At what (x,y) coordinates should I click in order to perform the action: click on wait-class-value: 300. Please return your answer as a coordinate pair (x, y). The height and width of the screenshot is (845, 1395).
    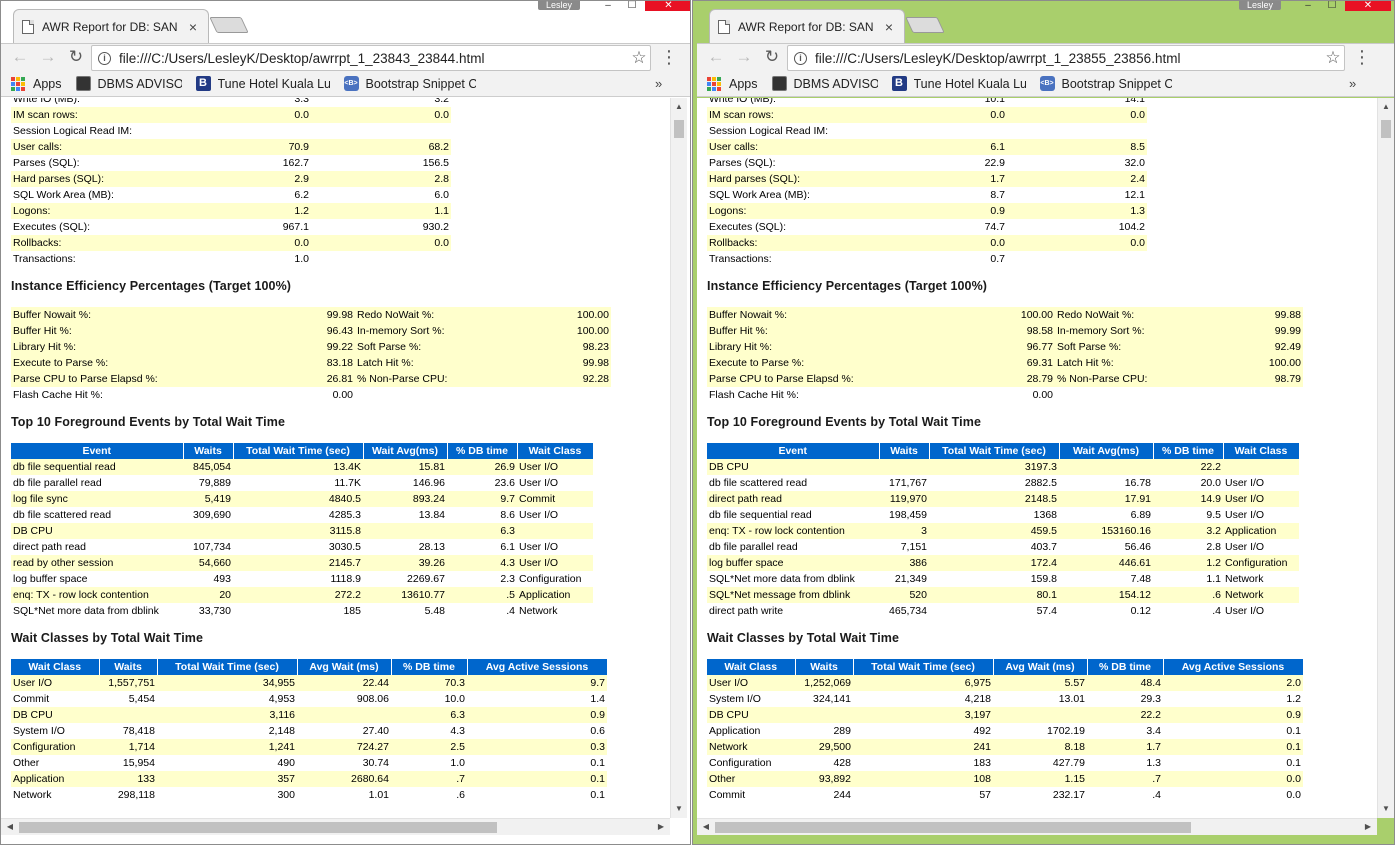
    Looking at the image, I should click on (286, 795).